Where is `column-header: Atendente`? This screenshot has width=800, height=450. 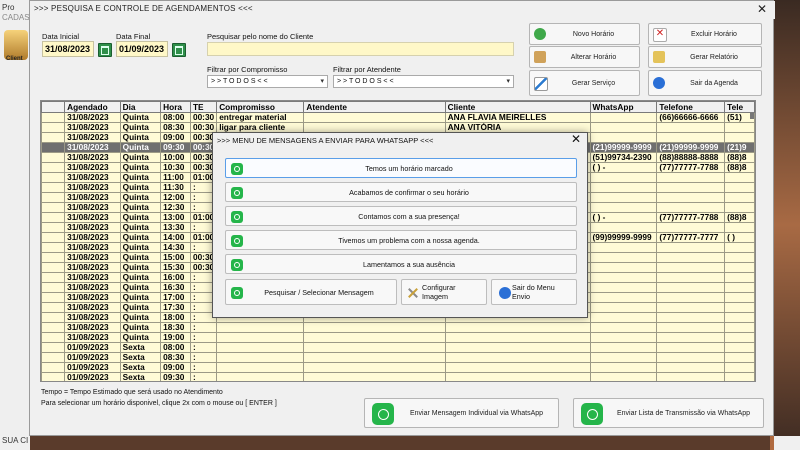 column-header: Atendente is located at coordinates (374, 107).